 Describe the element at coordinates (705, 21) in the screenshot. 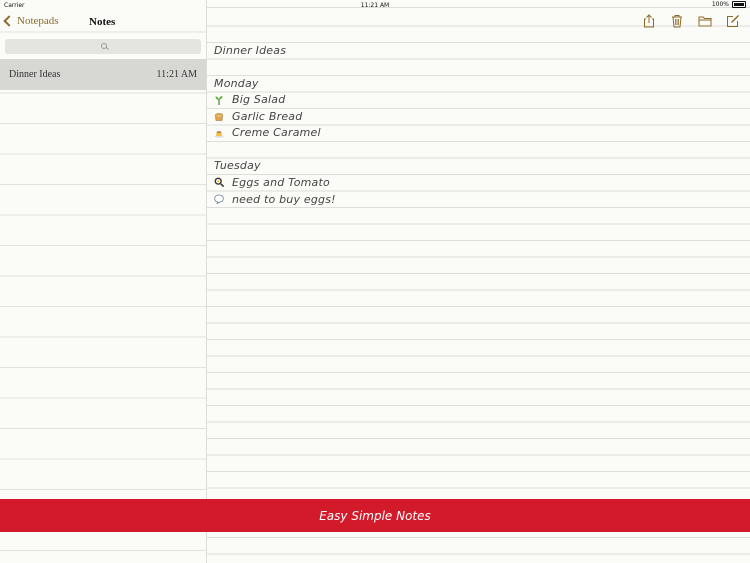

I see `folder-icon` at that location.